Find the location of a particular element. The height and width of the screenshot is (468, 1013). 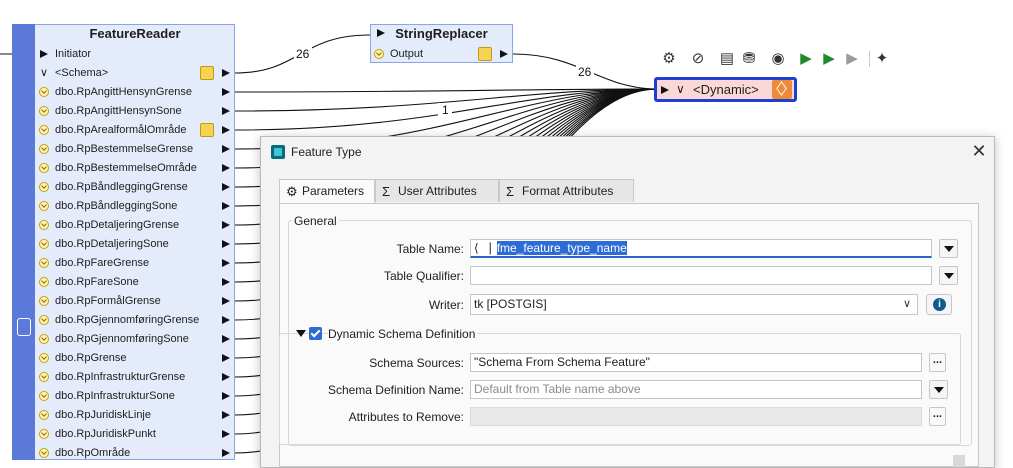

port-label: Initiator is located at coordinates (73, 54).